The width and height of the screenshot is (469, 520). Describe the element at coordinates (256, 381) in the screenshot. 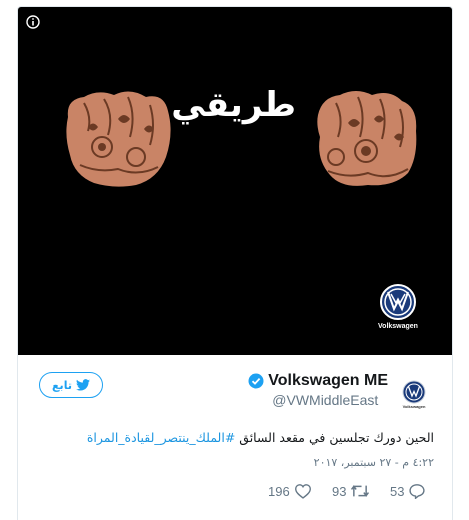

I see `verified-badge-icon` at that location.